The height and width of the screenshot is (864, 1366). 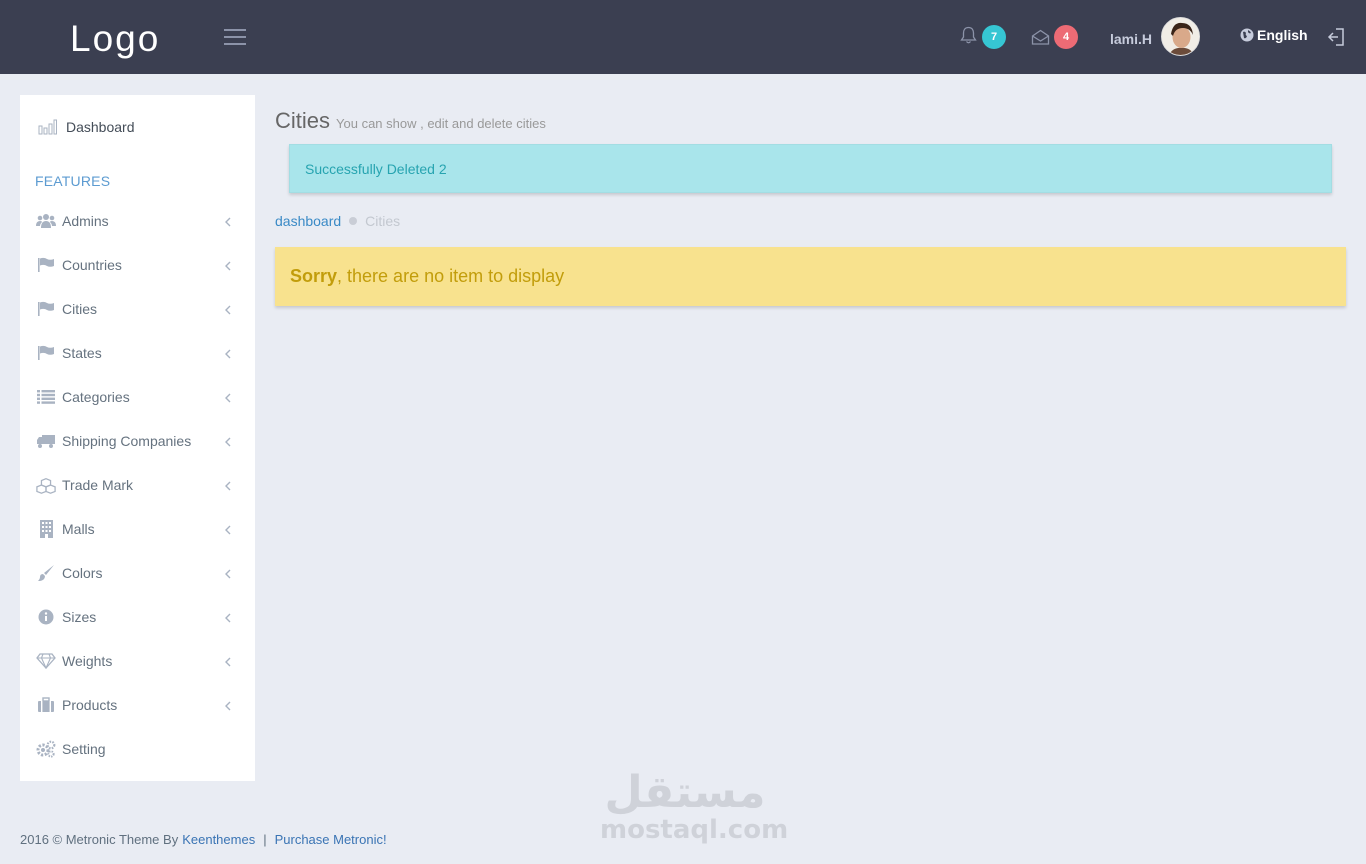 I want to click on avatar, so click(x=1180, y=36).